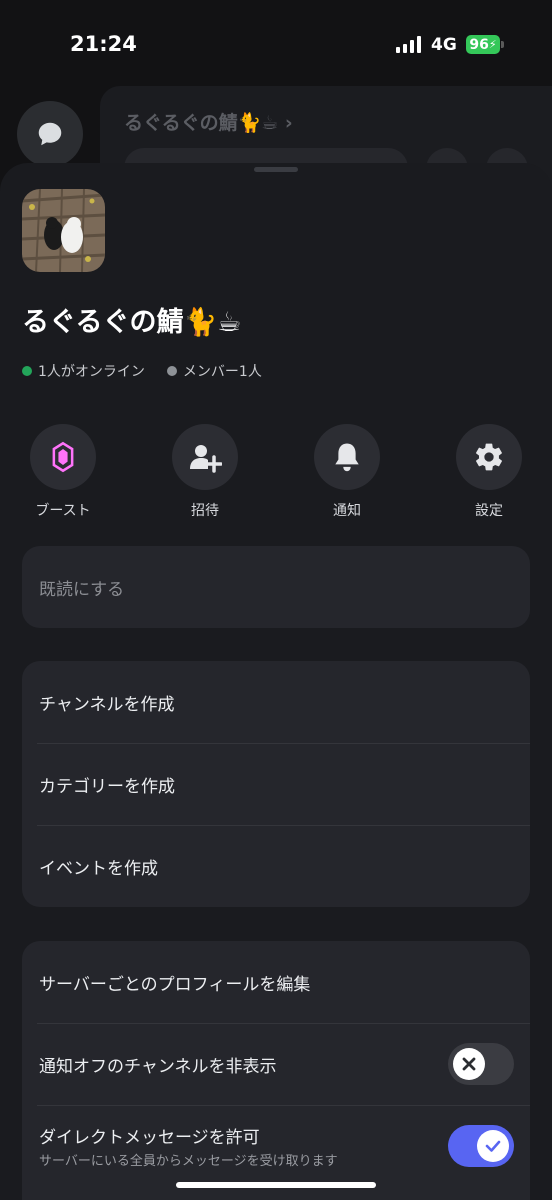 The image size is (552, 1200). I want to click on network-type: 4G, so click(444, 45).